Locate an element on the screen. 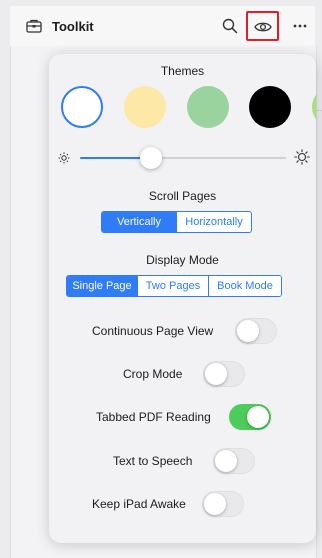 The width and height of the screenshot is (322, 558). display-mode-control: Single Page Two Pages Book Mode is located at coordinates (174, 286).